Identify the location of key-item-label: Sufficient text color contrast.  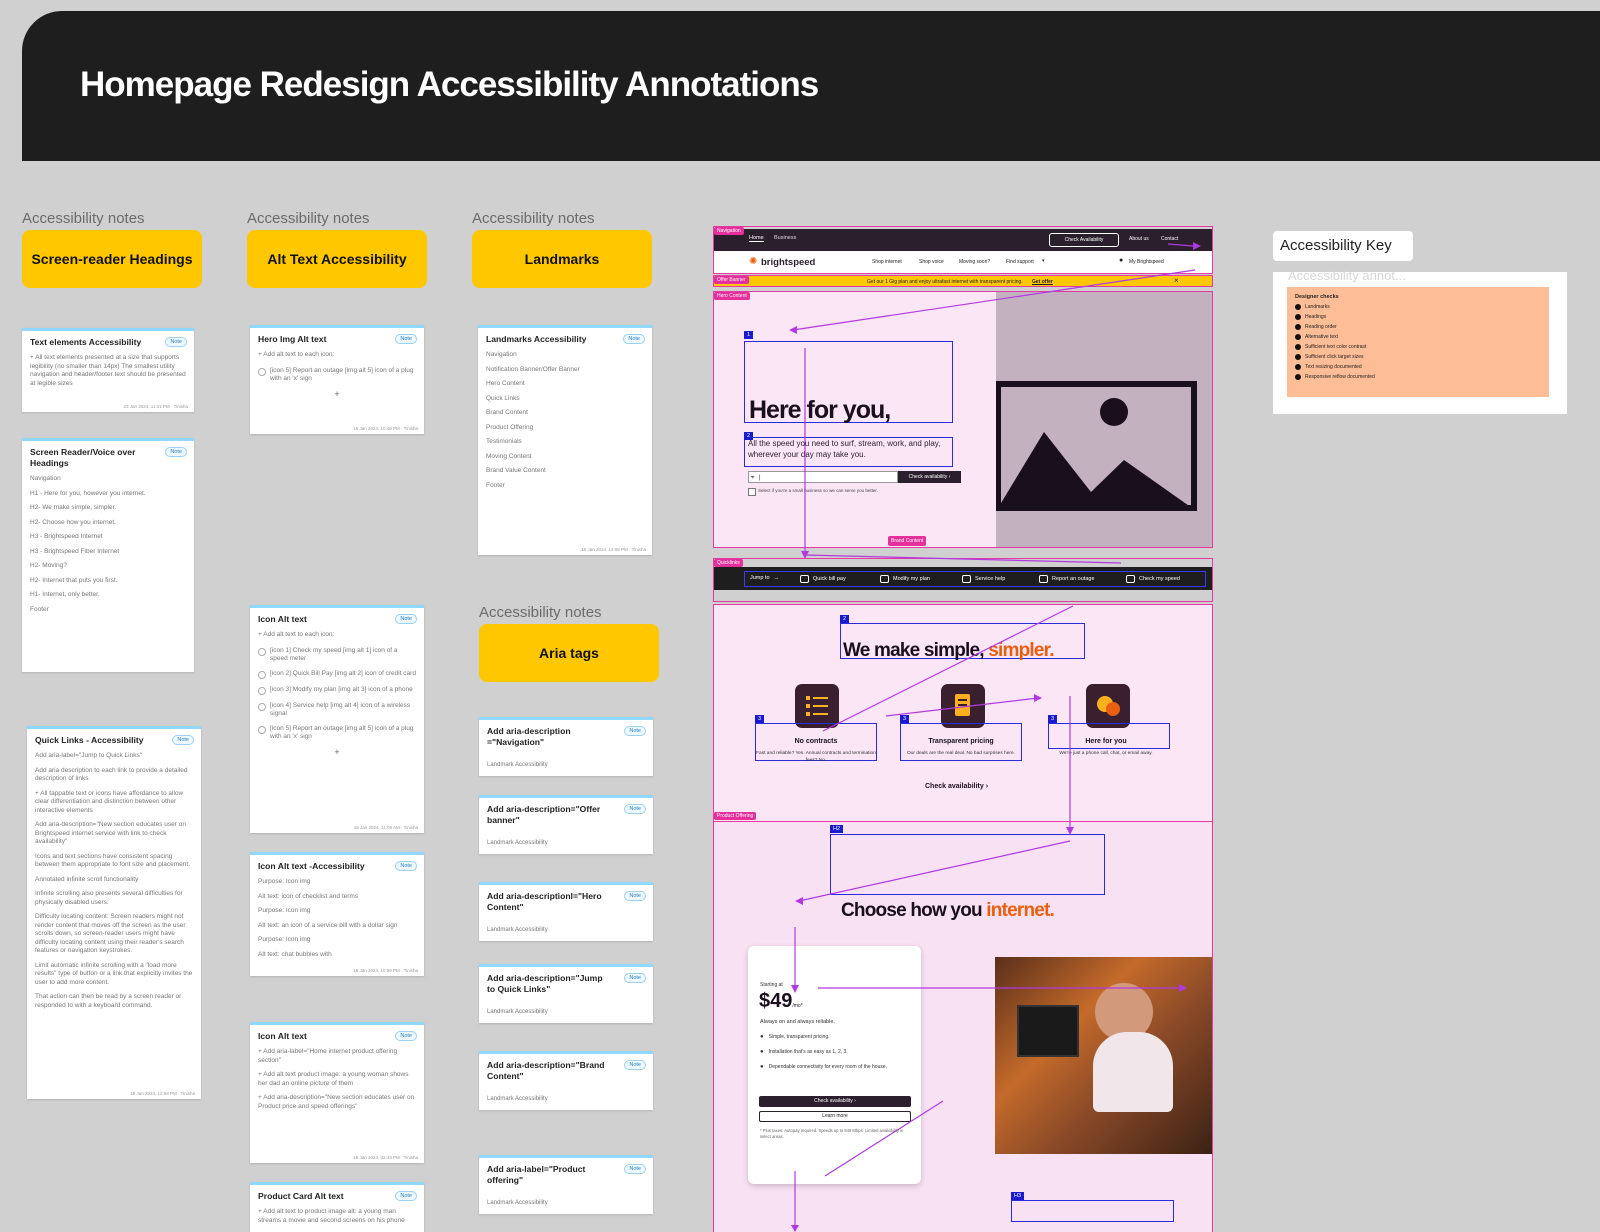
(1336, 347).